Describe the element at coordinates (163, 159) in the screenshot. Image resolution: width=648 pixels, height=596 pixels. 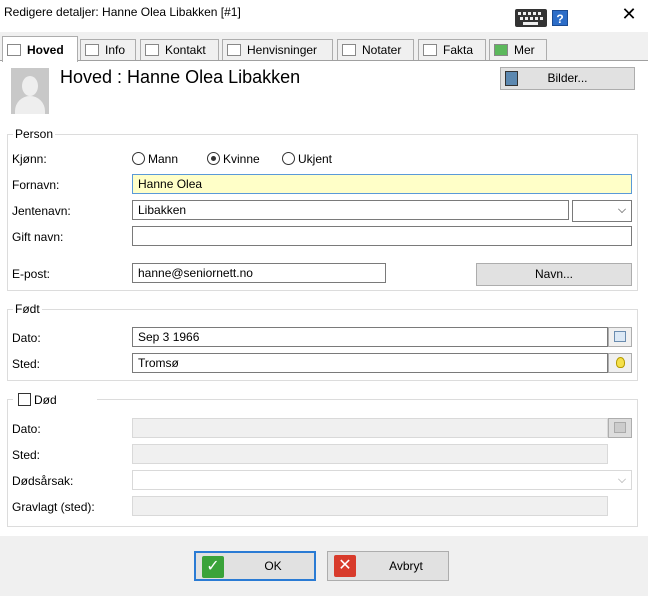
I see `radio-mann-label: Mann` at that location.